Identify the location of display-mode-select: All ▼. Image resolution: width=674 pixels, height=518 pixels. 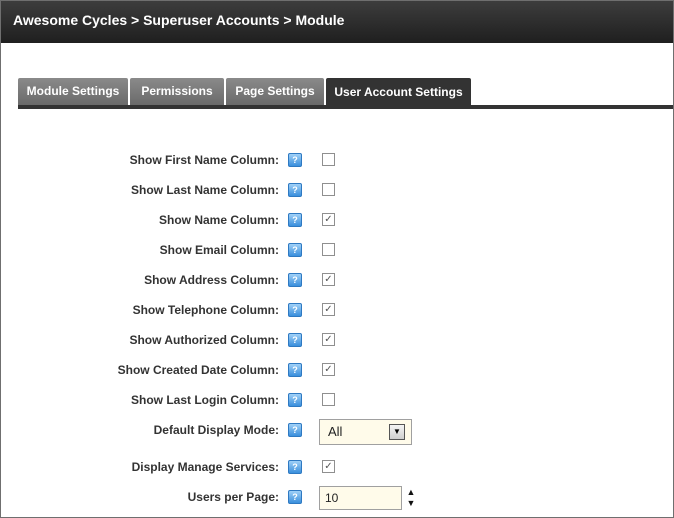
(365, 432).